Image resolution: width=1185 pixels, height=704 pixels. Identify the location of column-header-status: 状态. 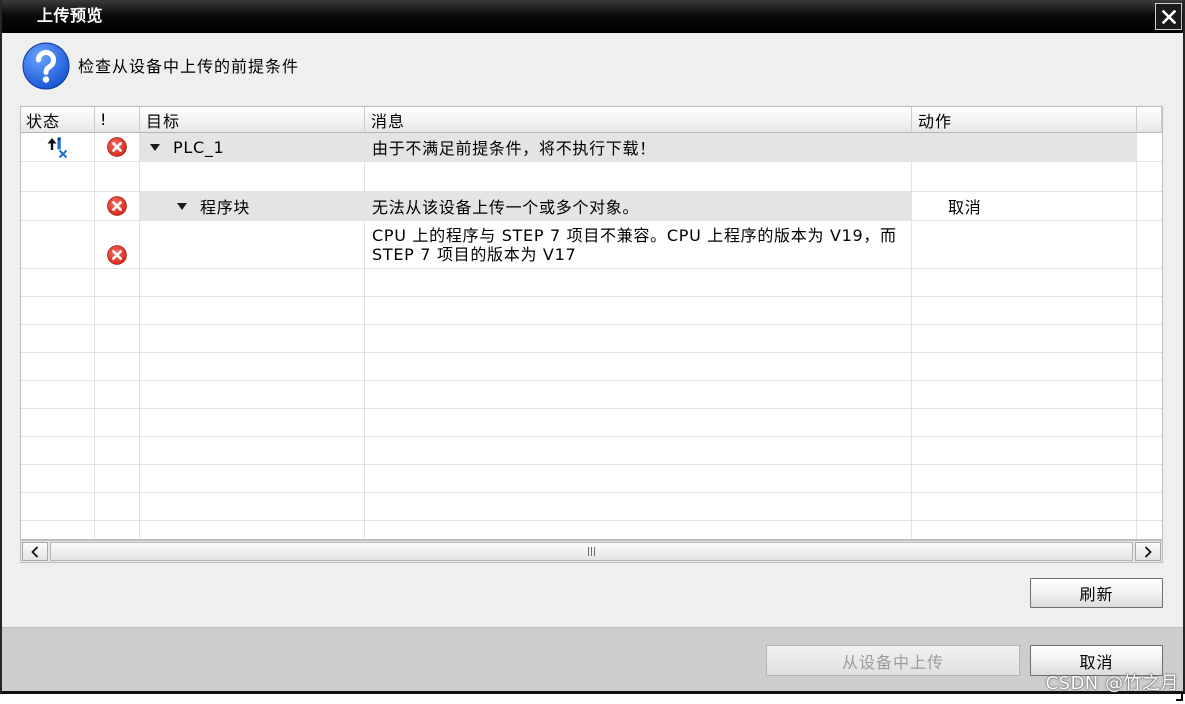
(58, 120).